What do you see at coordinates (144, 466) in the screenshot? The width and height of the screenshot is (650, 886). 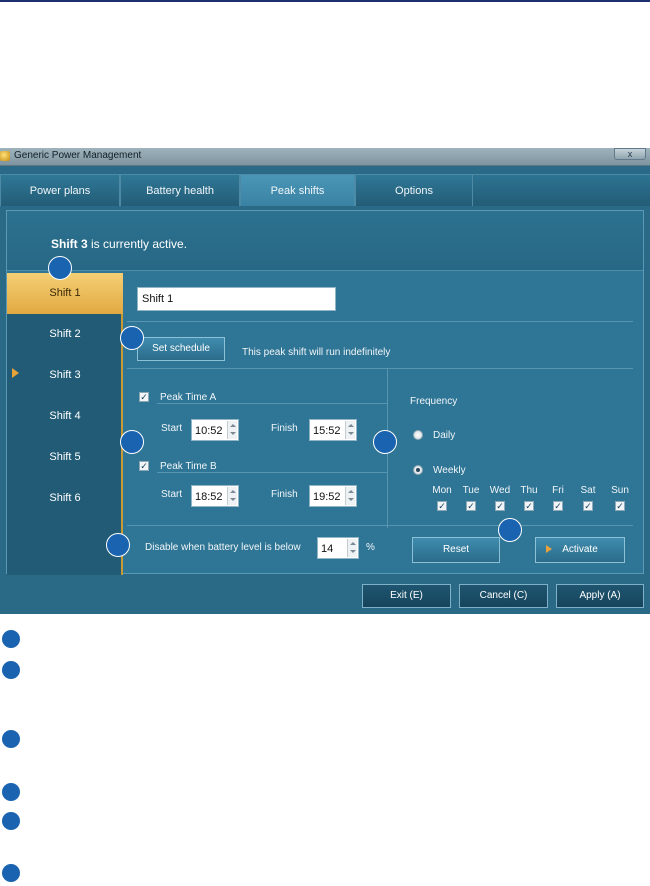 I see `peak-b-checkbox: ✓` at bounding box center [144, 466].